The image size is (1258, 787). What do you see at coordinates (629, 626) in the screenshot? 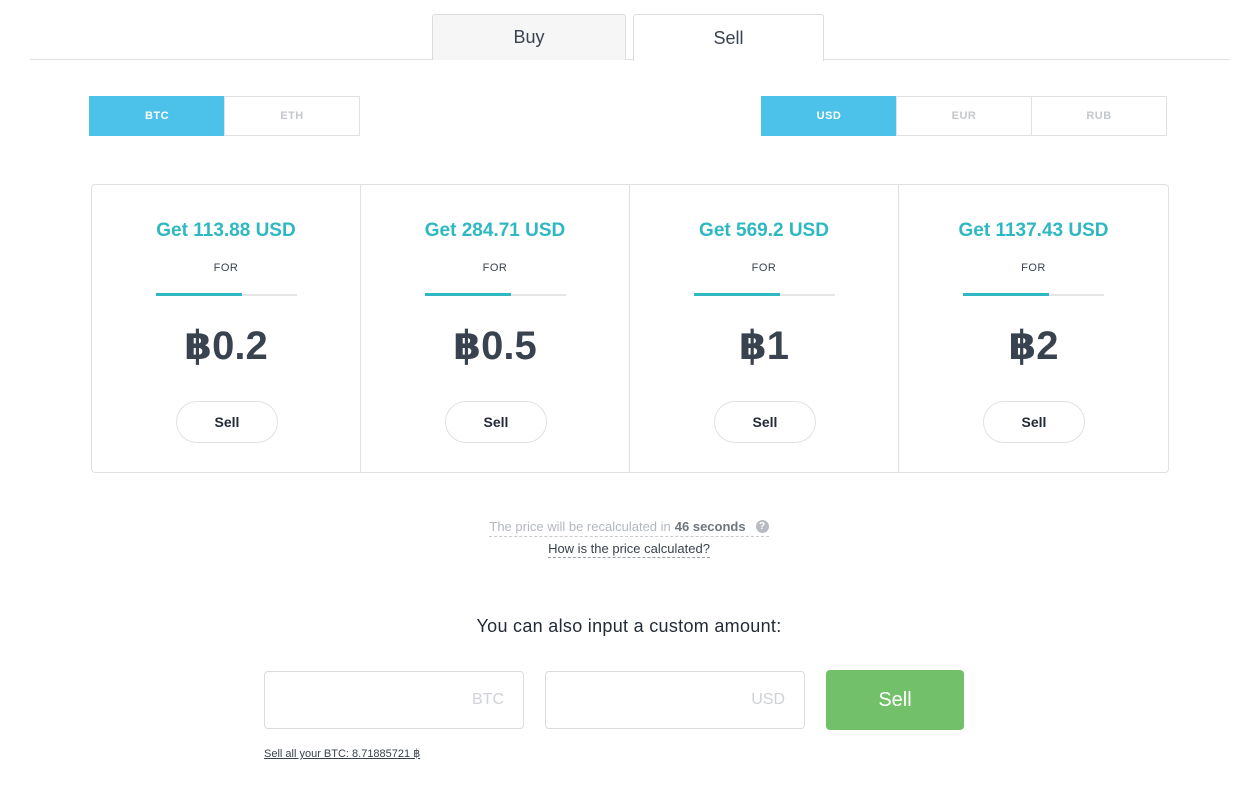
I see `custom-amount-title: You can also input a custom amount:` at bounding box center [629, 626].